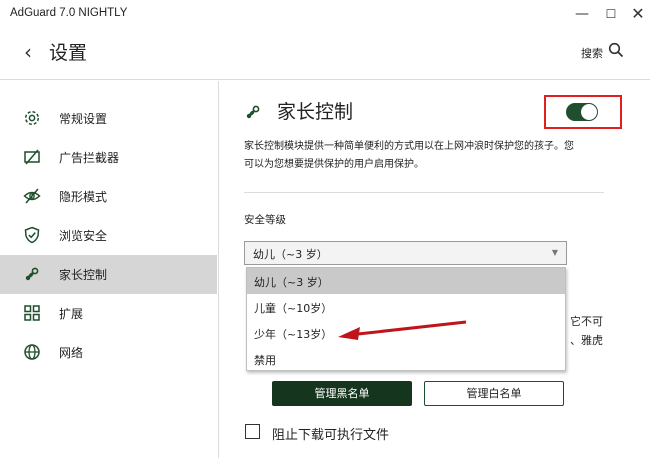  Describe the element at coordinates (582, 14) in the screenshot. I see `minimize-button: —` at that location.